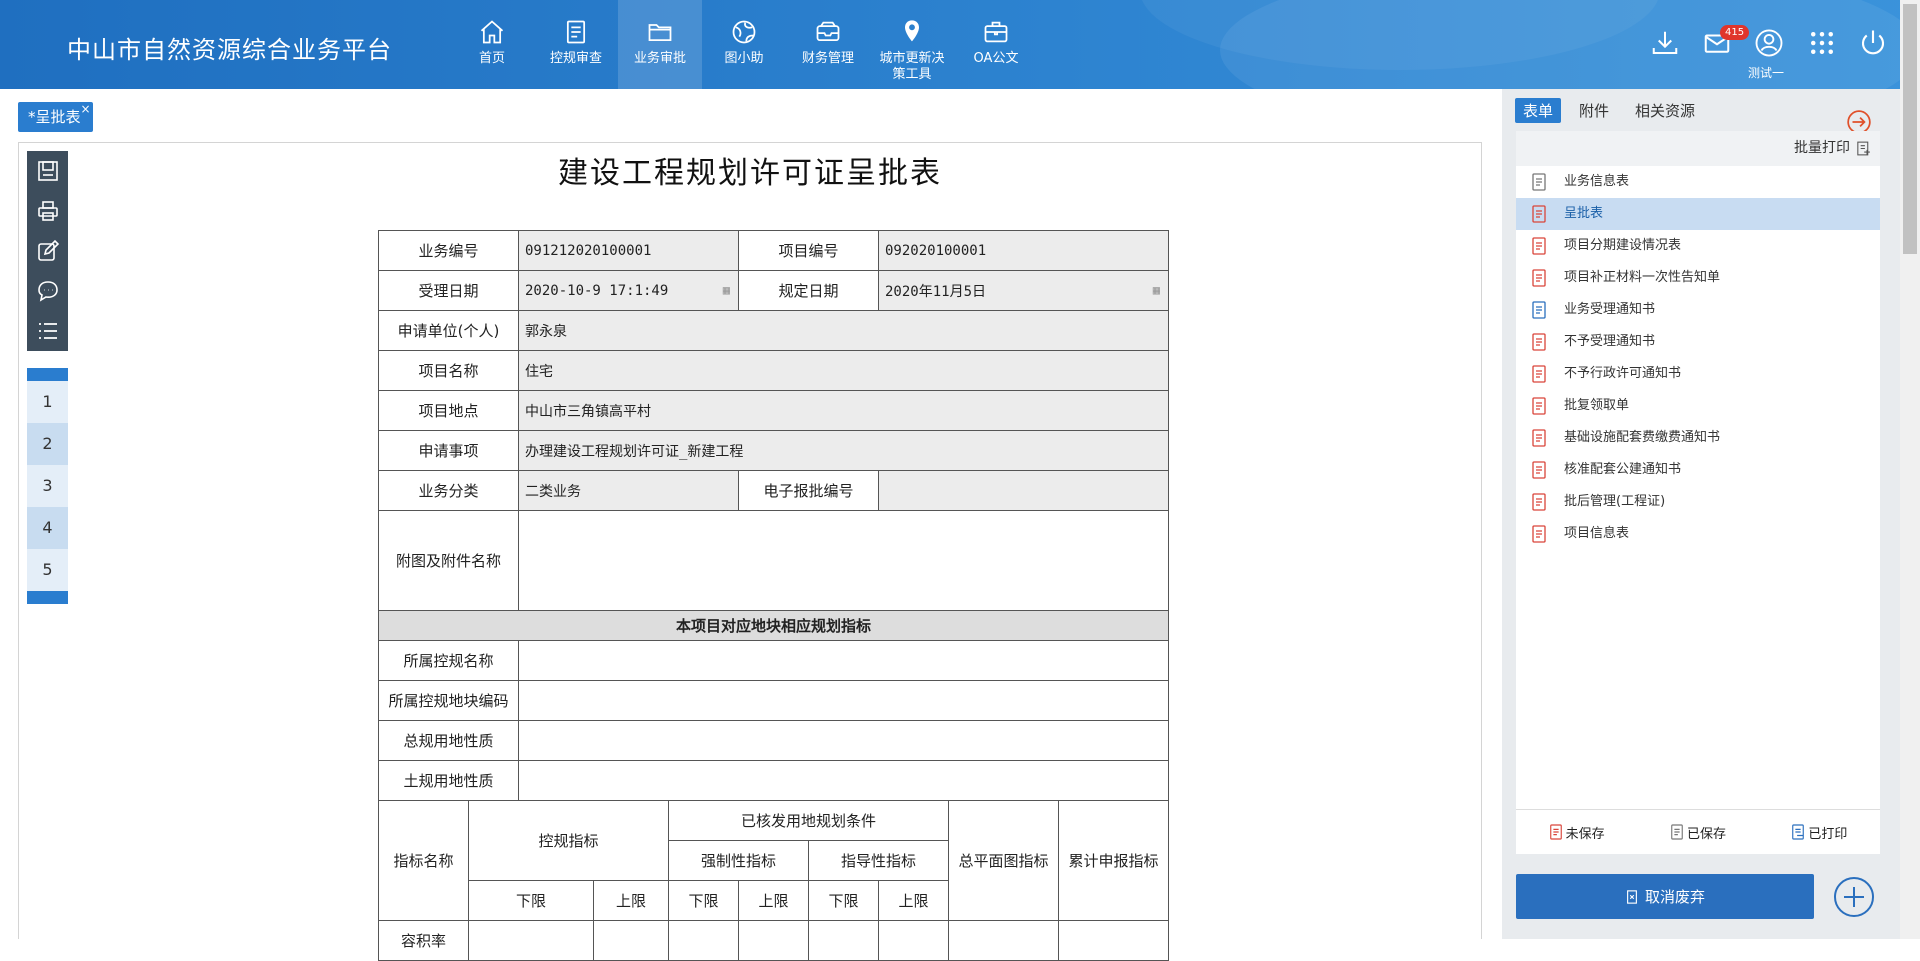 Image resolution: width=1920 pixels, height=961 pixels. Describe the element at coordinates (47, 251) in the screenshot. I see `edit-button` at that location.